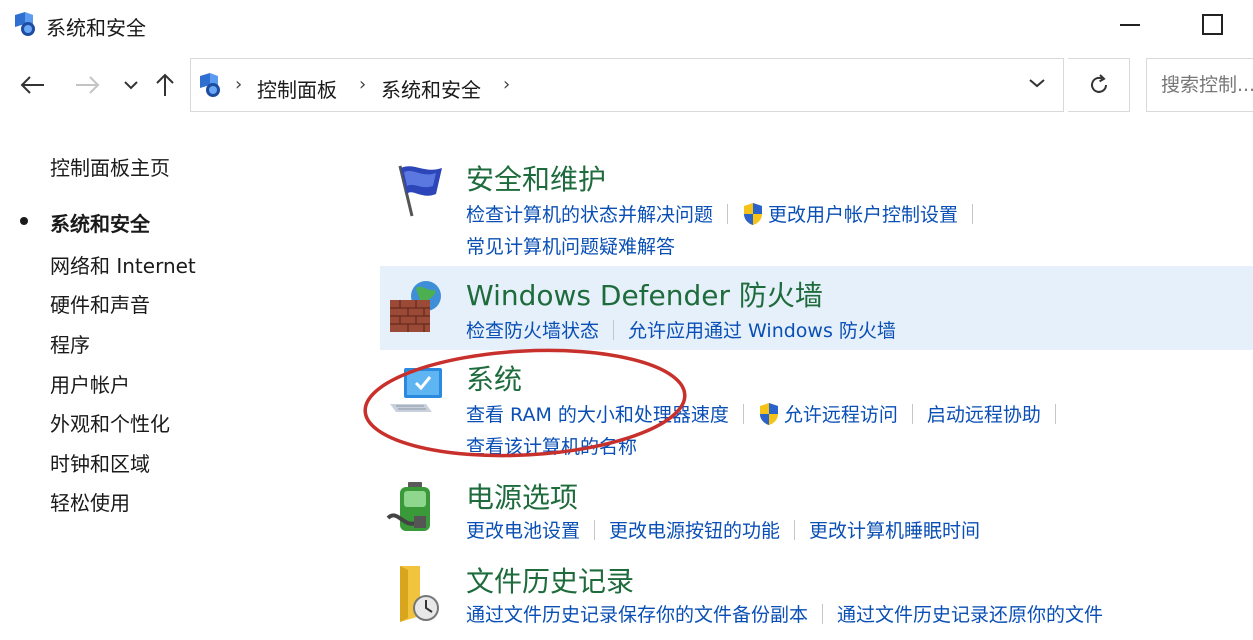 This screenshot has width=1253, height=640. What do you see at coordinates (522, 496) in the screenshot?
I see `category-title: 电源选项` at bounding box center [522, 496].